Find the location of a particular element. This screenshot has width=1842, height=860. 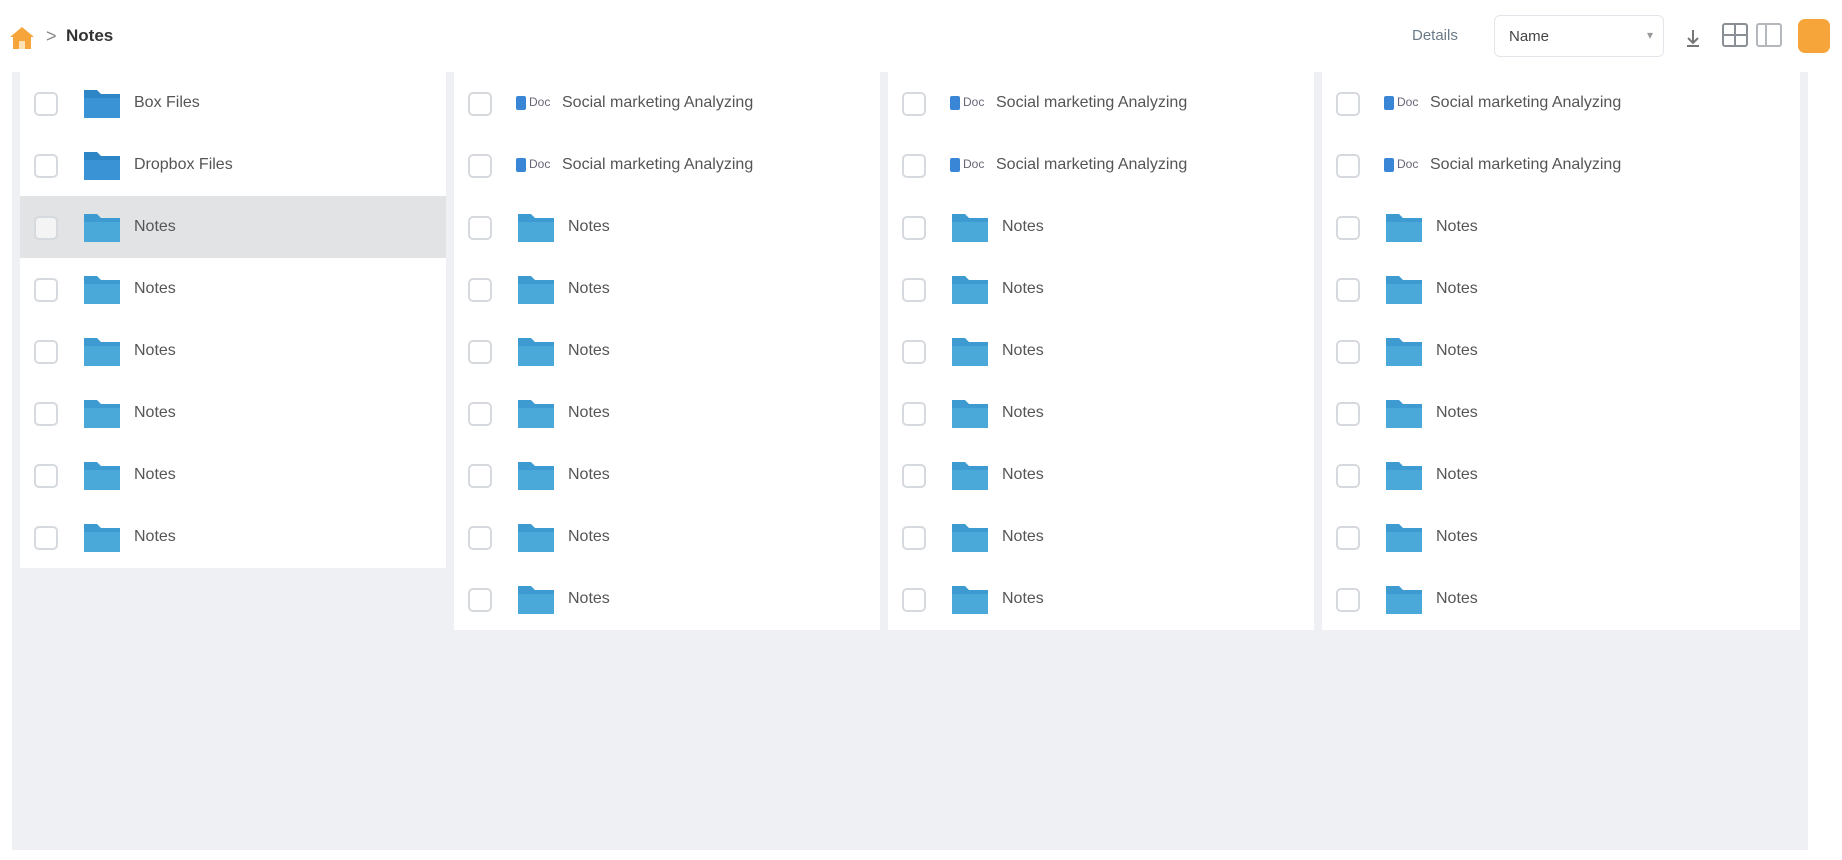

grid-view-icon is located at coordinates (1735, 35).